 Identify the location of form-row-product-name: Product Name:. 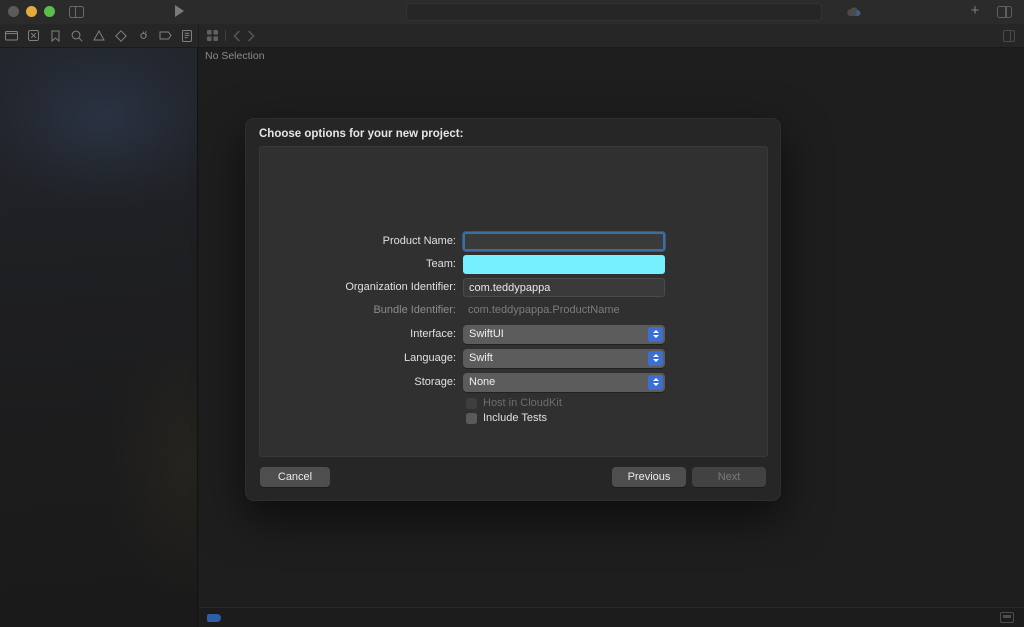
(514, 241).